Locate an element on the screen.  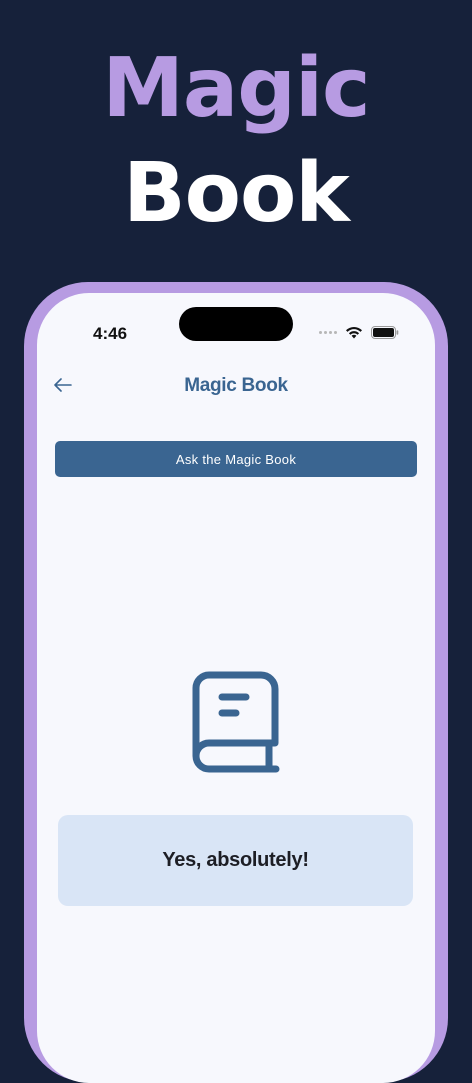
dynamic-island is located at coordinates (236, 324).